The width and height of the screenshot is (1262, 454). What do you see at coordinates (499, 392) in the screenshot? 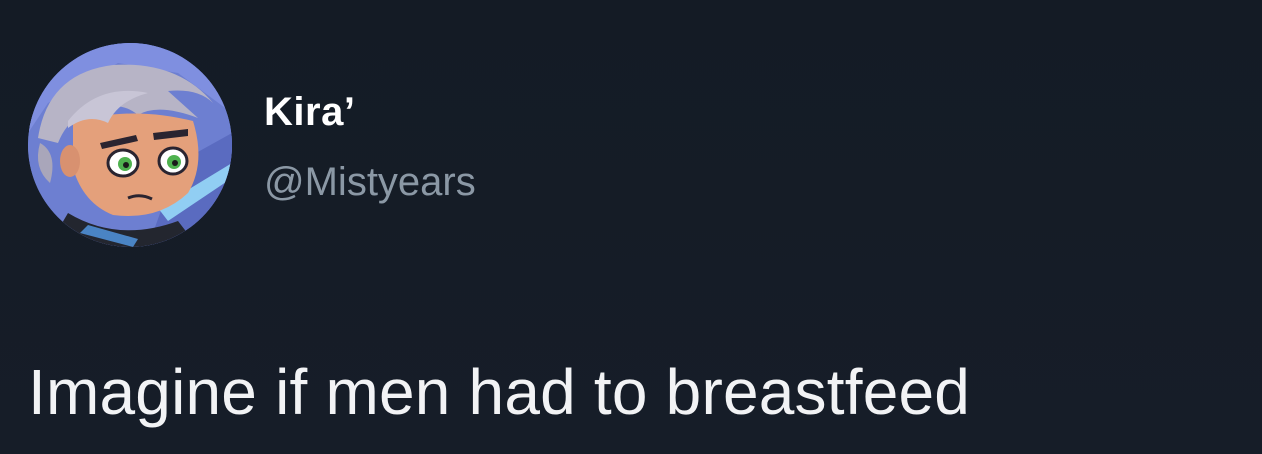
I see `tweet-text: Imagine if men had to breastfeed` at bounding box center [499, 392].